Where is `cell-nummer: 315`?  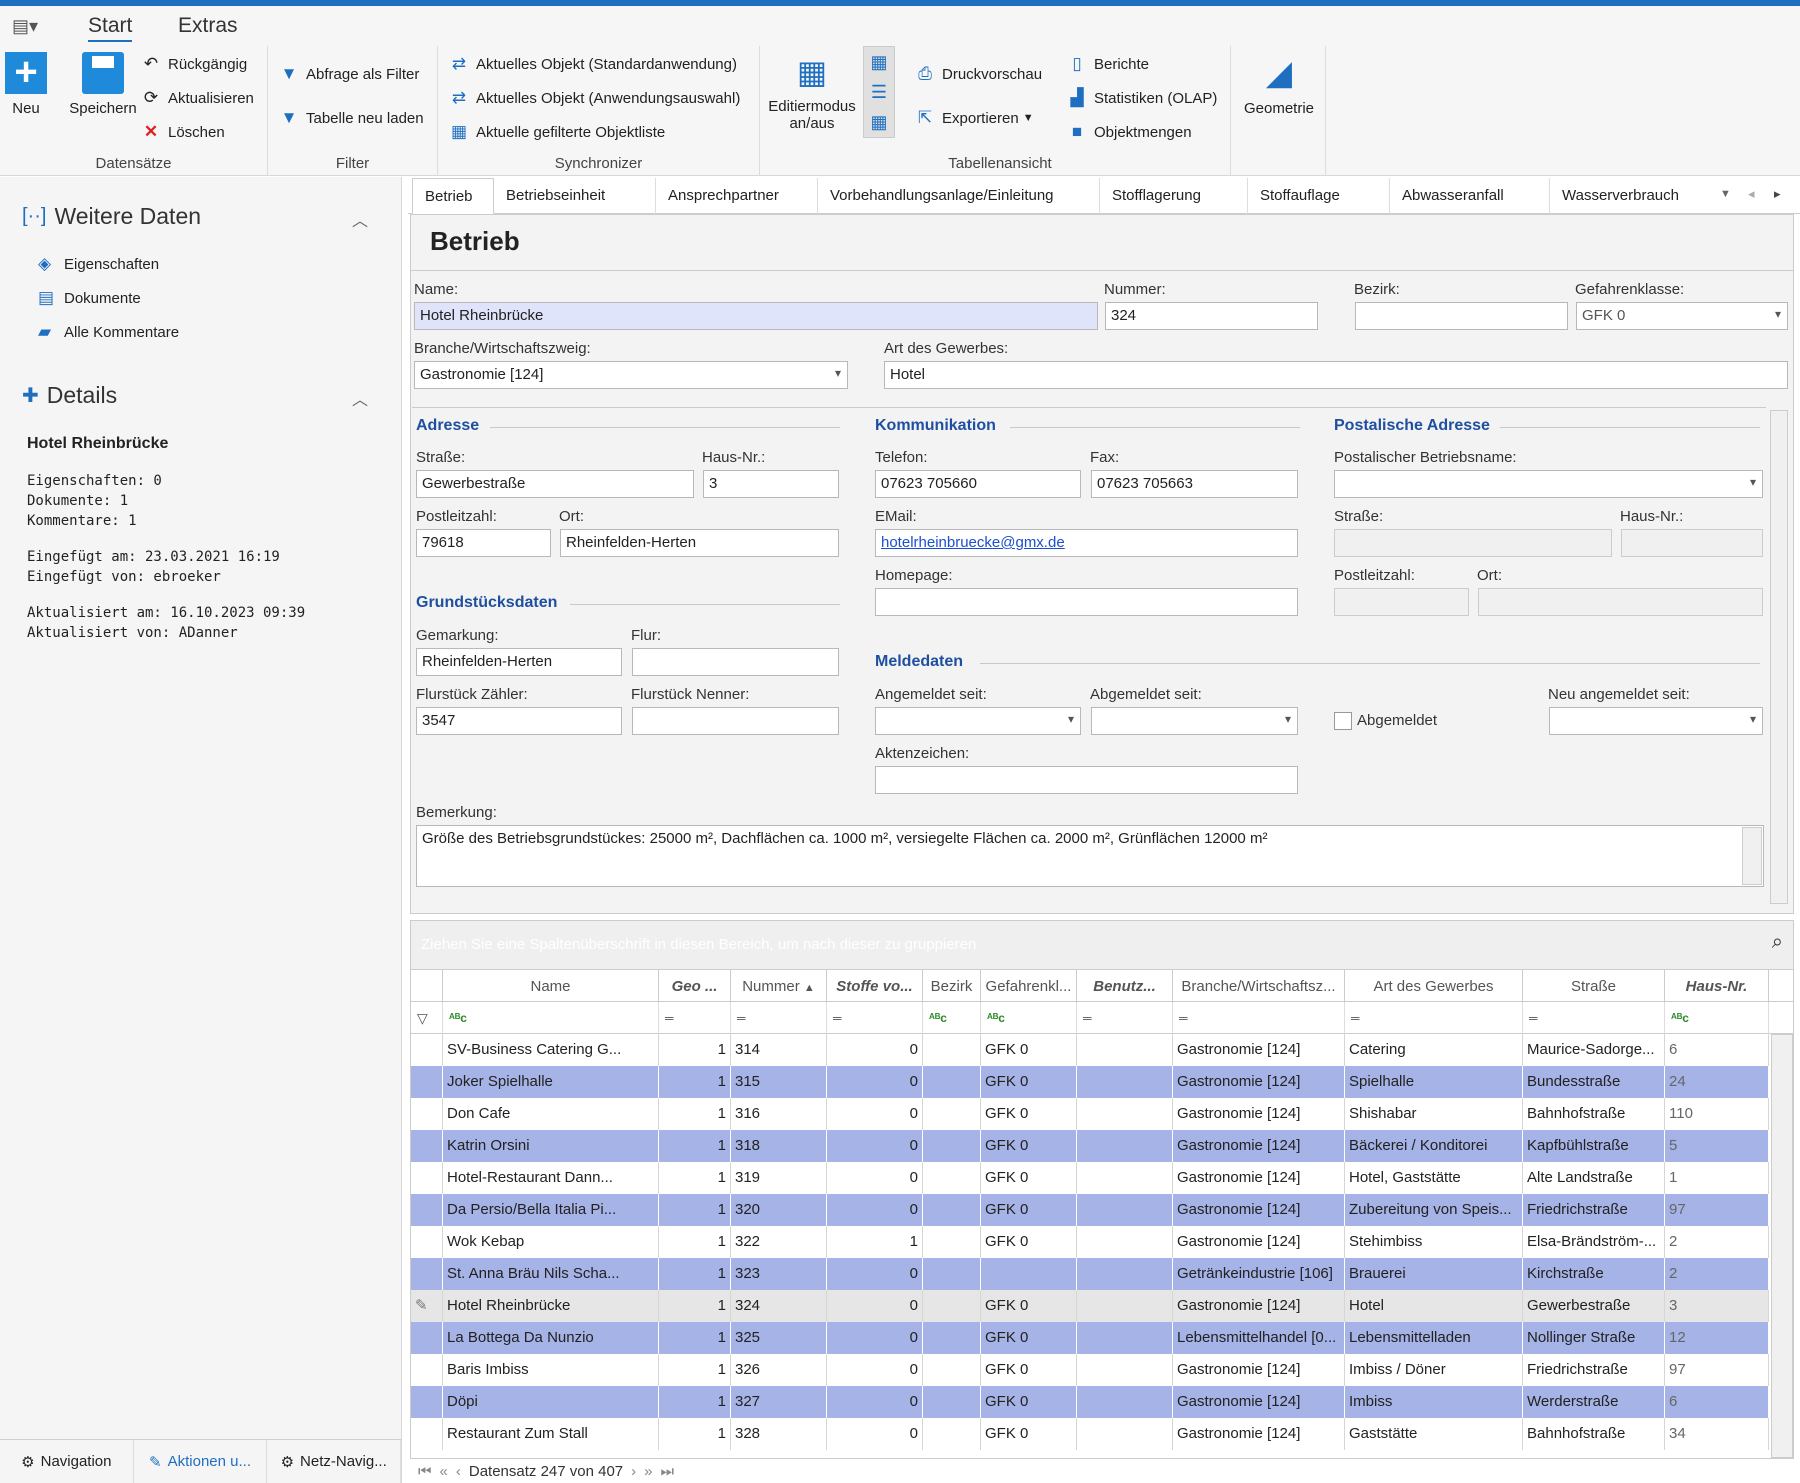
cell-nummer: 315 is located at coordinates (779, 1082).